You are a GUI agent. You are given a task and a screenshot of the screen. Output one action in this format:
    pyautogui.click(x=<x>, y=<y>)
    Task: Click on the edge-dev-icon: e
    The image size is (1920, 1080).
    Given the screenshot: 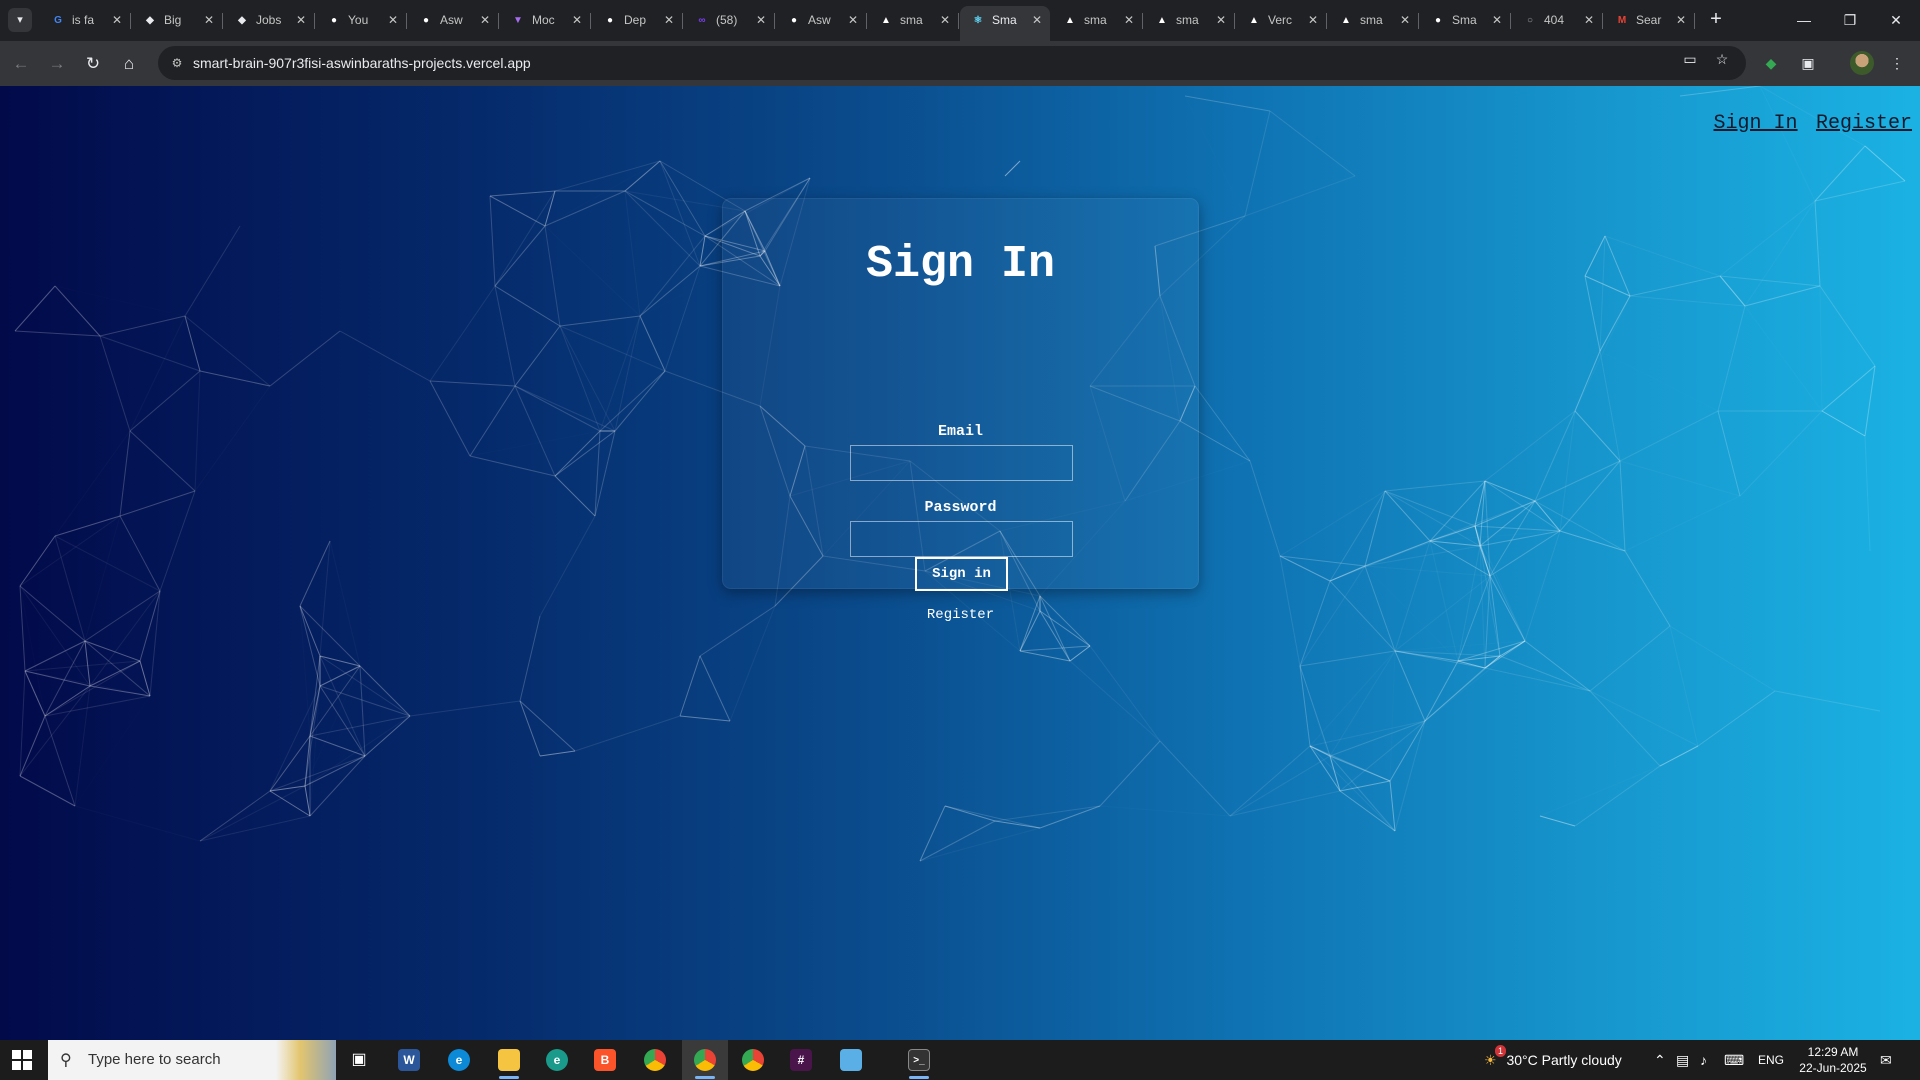 What is the action you would take?
    pyautogui.click(x=557, y=1060)
    